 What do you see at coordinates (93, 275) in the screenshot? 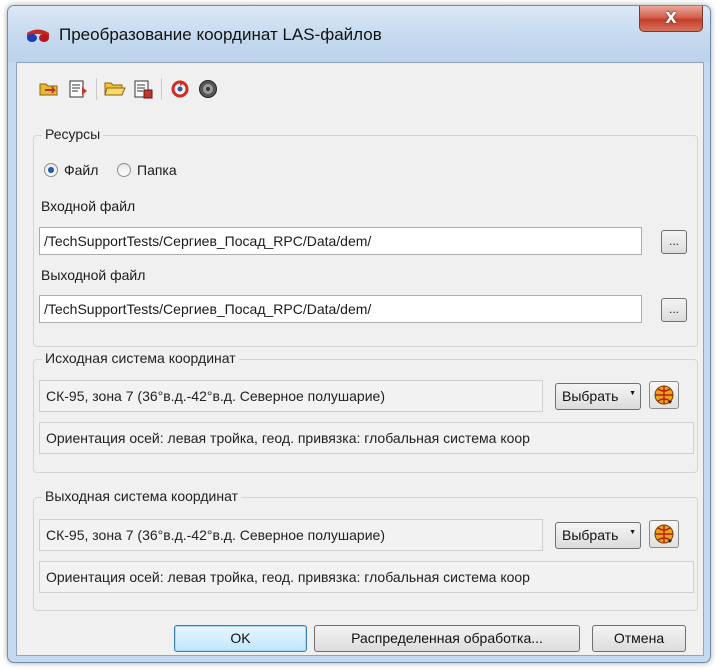
I see `output-file-label: Выходной файл` at bounding box center [93, 275].